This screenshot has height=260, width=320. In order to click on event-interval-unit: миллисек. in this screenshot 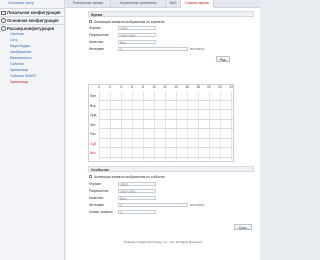, I will do `click(198, 205)`.